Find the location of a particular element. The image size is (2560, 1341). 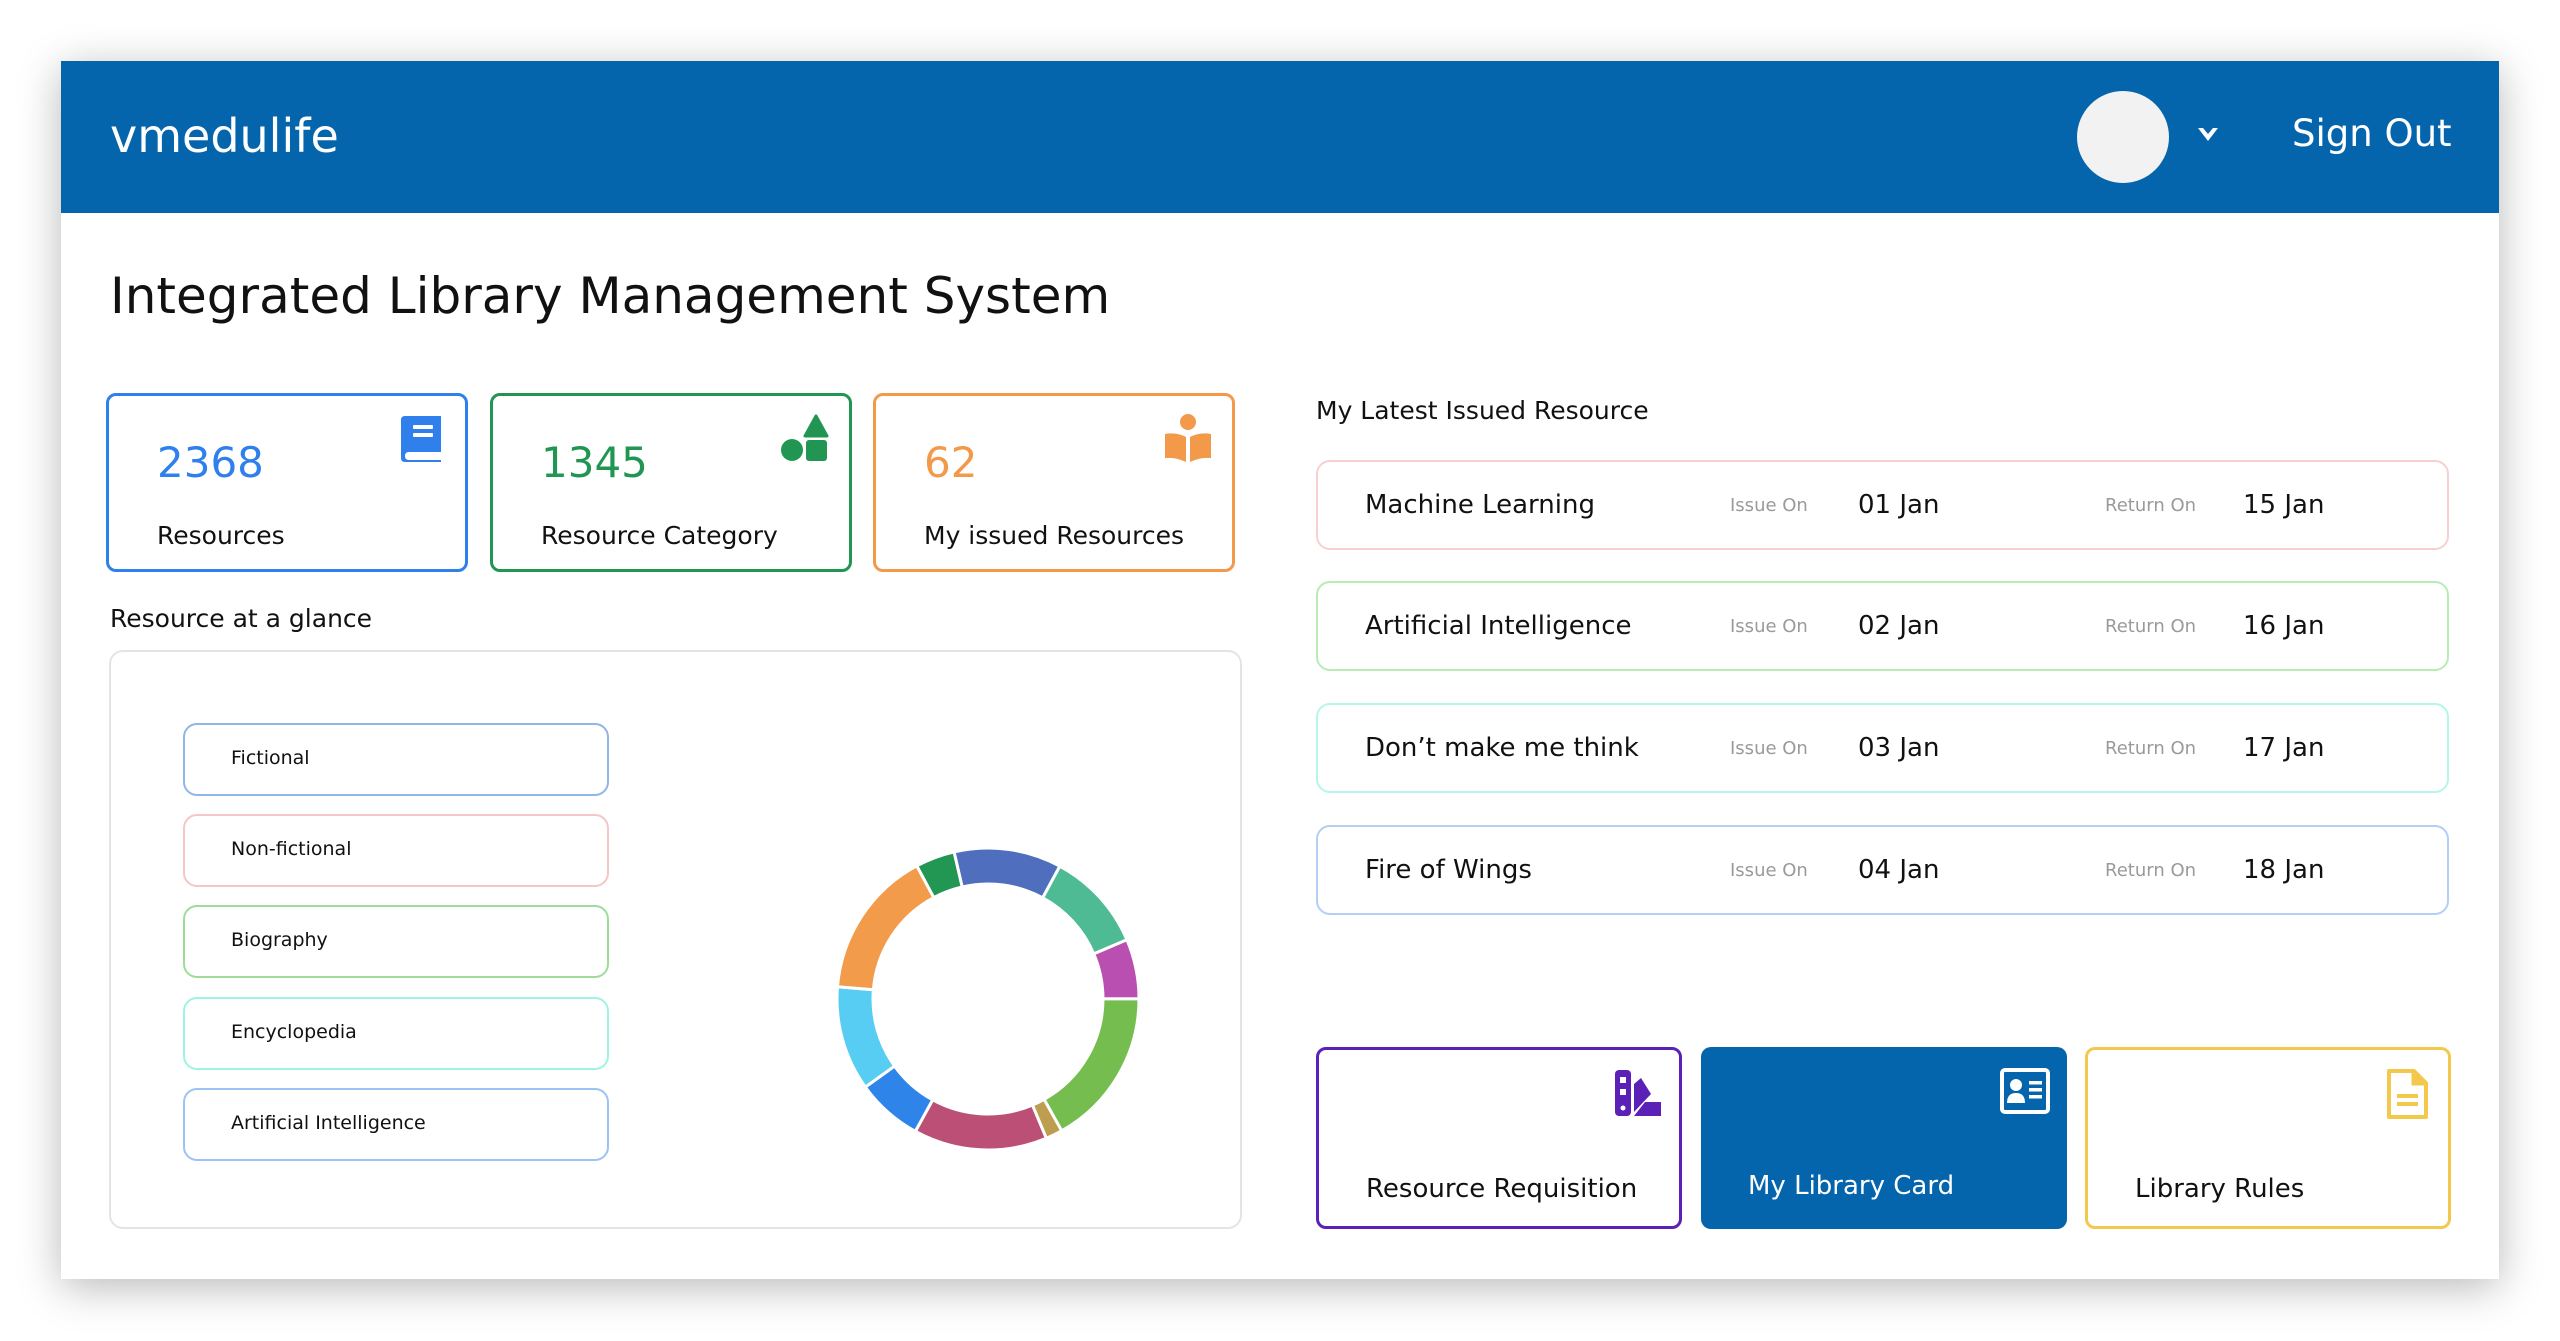

issued-title: My Latest Issued Resource is located at coordinates (1482, 410).